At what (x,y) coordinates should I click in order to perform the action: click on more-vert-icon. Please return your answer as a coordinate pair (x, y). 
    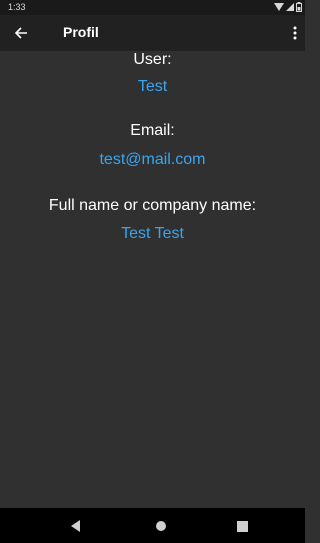
    Looking at the image, I should click on (295, 33).